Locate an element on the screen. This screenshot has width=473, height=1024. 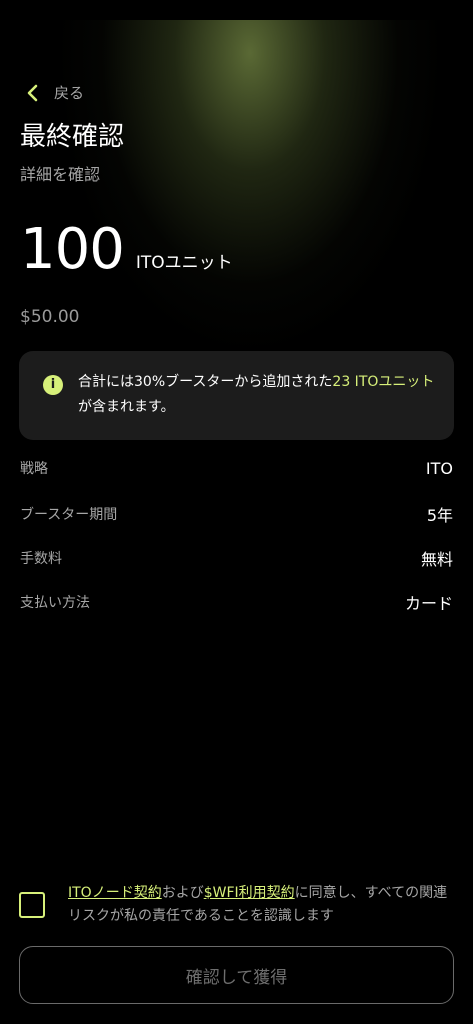
detail-label: 手数料 is located at coordinates (41, 559).